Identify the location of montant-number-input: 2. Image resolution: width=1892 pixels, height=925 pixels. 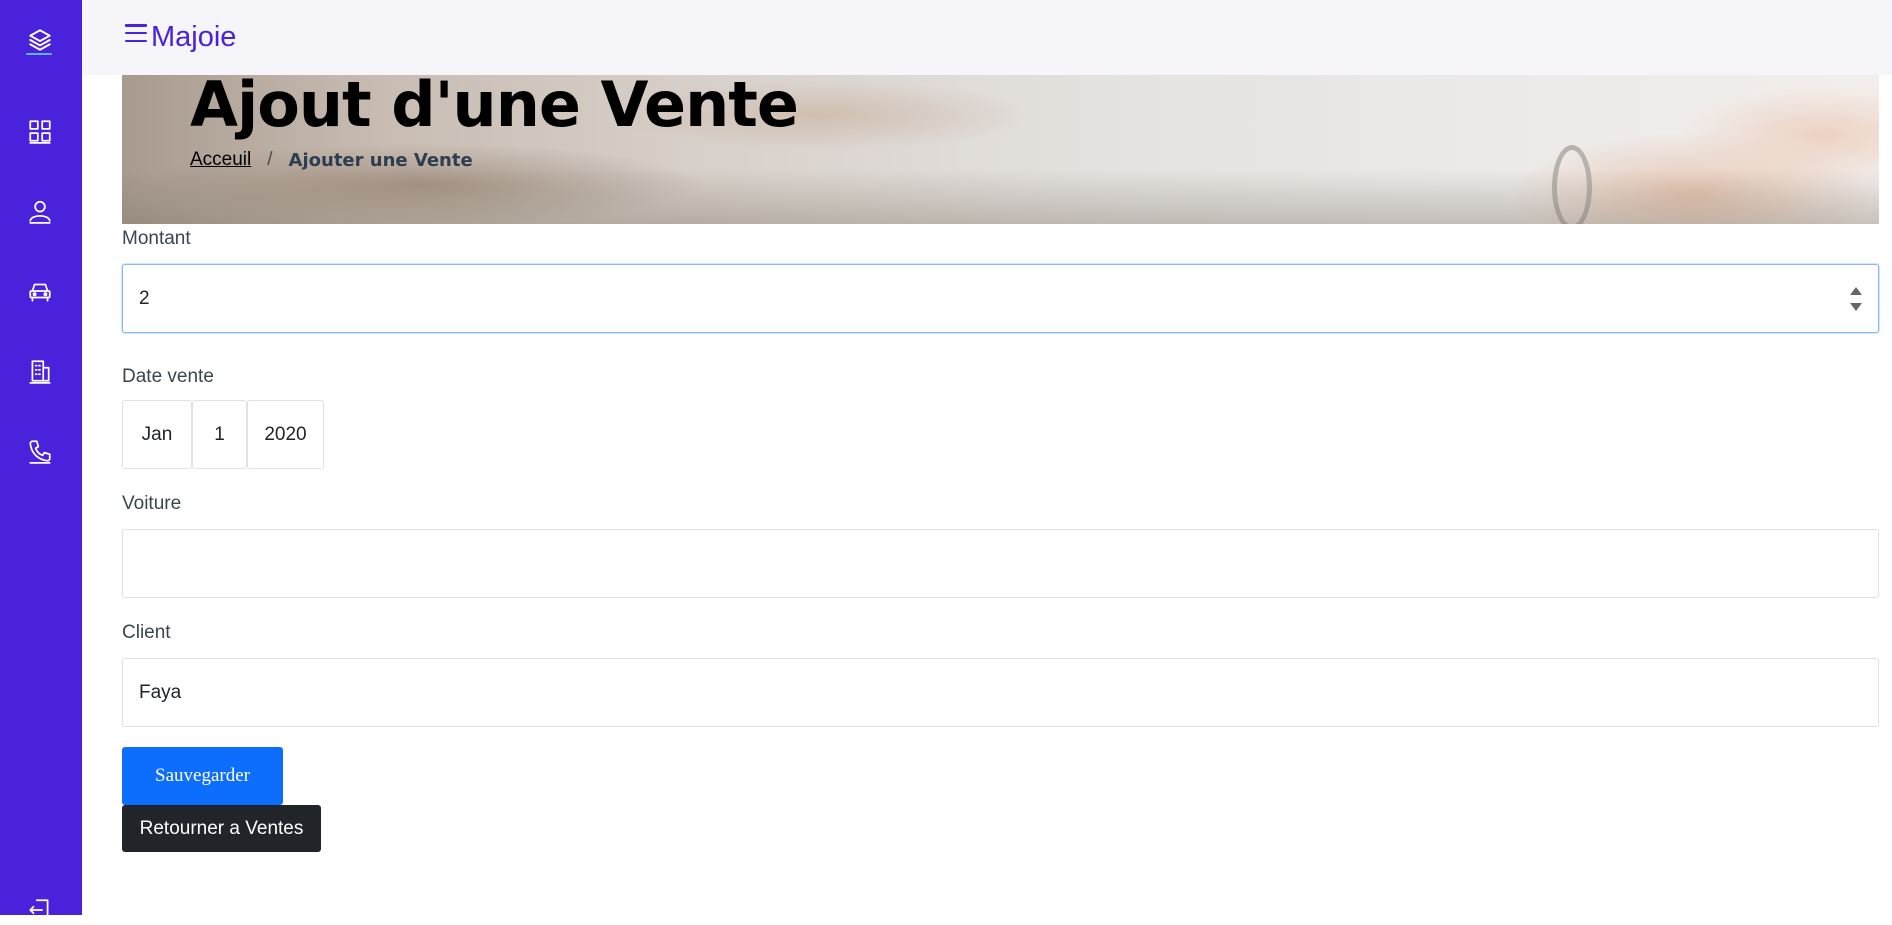
(1000, 298).